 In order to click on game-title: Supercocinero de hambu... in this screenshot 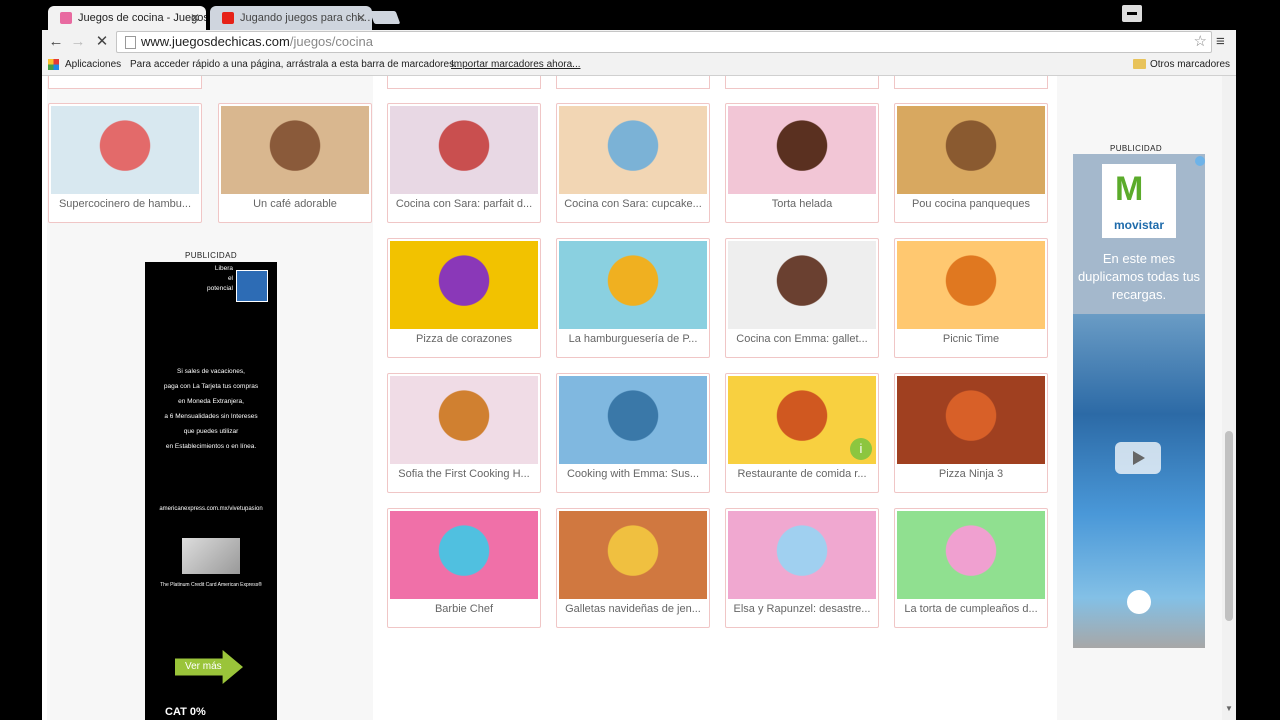, I will do `click(125, 208)`.